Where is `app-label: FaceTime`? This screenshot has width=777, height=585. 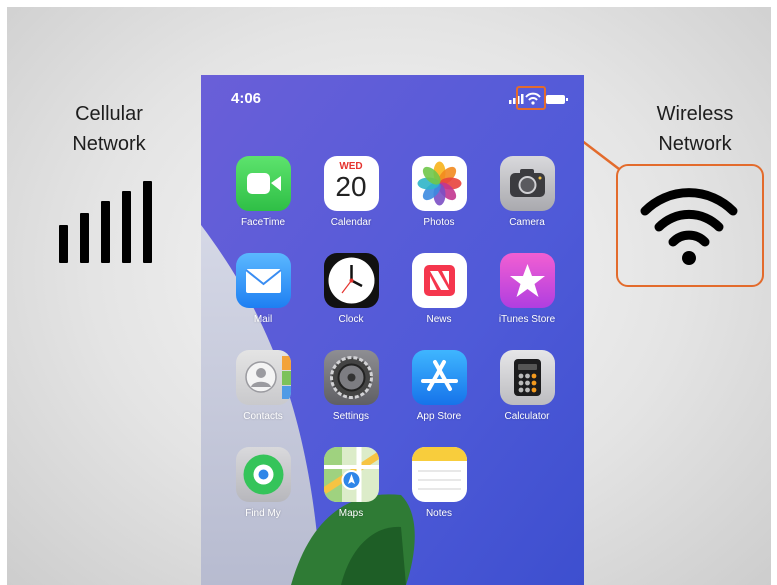 app-label: FaceTime is located at coordinates (263, 222).